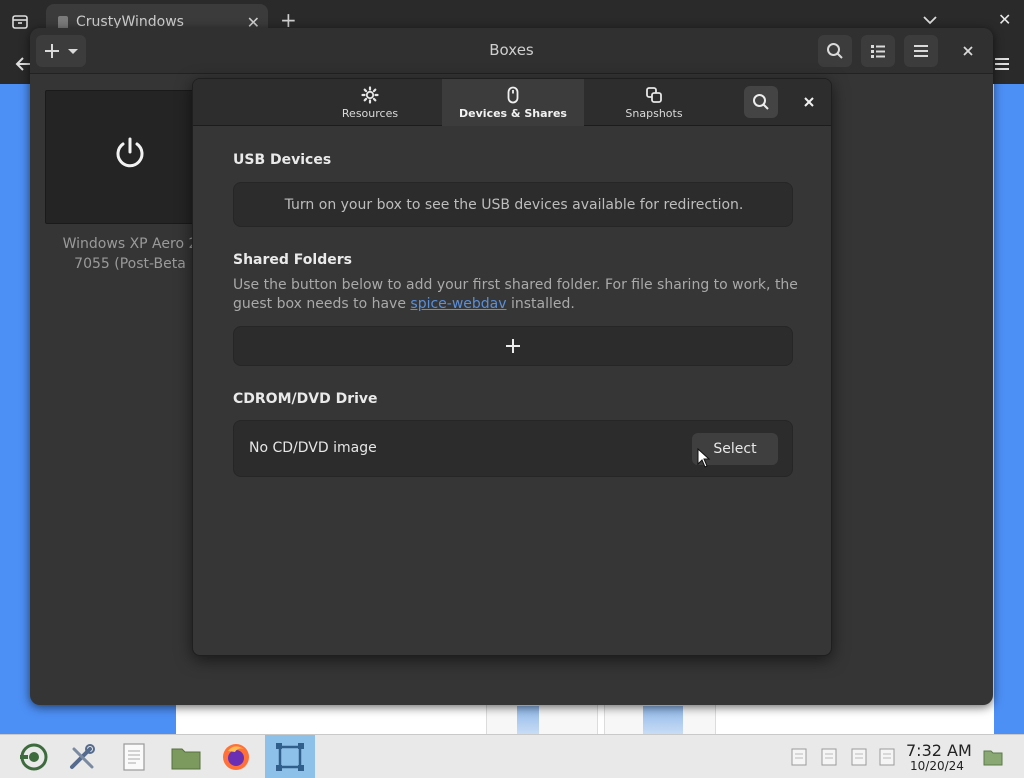 This screenshot has width=1024, height=778. I want to click on mouse-icon, so click(513, 95).